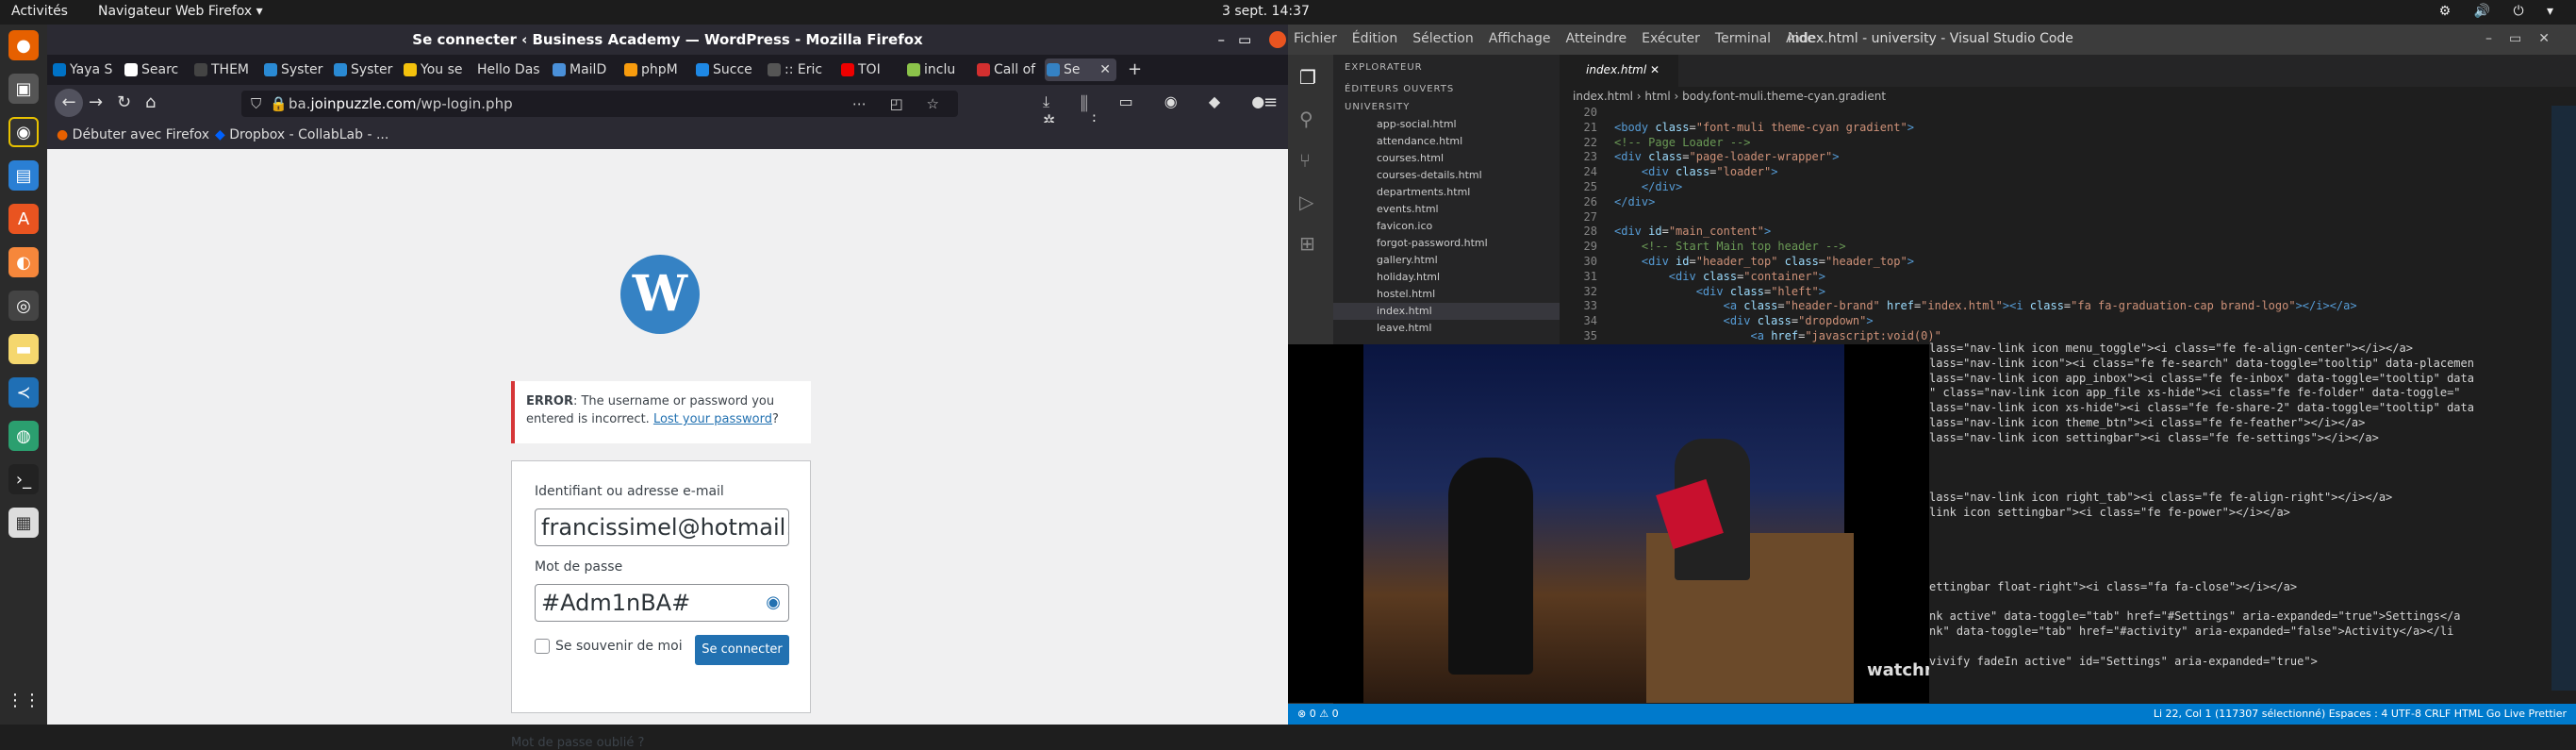 Image resolution: width=2576 pixels, height=750 pixels. What do you see at coordinates (1313, 714) in the screenshot?
I see `problems-indicator: ⊗ 0 ⚠ 0` at bounding box center [1313, 714].